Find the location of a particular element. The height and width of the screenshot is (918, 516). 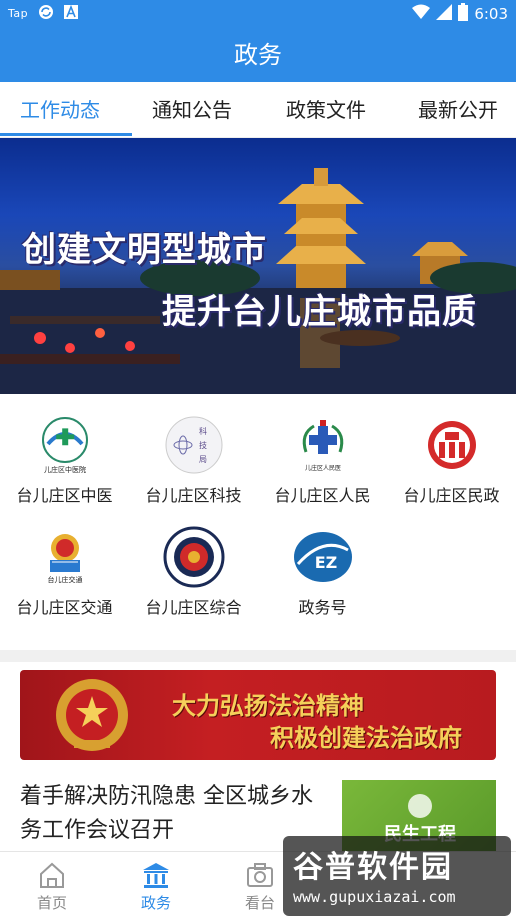

promo-banner: 大力弘扬法治精神 积极创建法治政府 is located at coordinates (258, 715).